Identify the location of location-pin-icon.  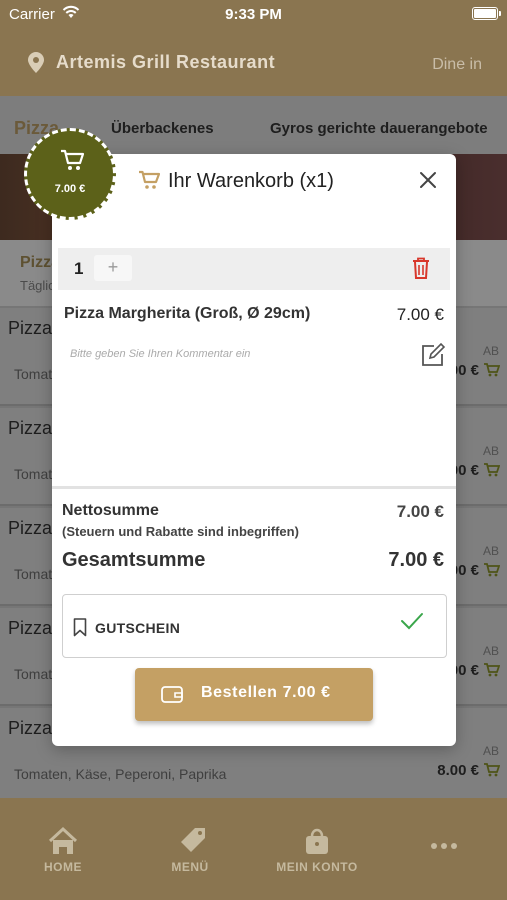
(36, 62).